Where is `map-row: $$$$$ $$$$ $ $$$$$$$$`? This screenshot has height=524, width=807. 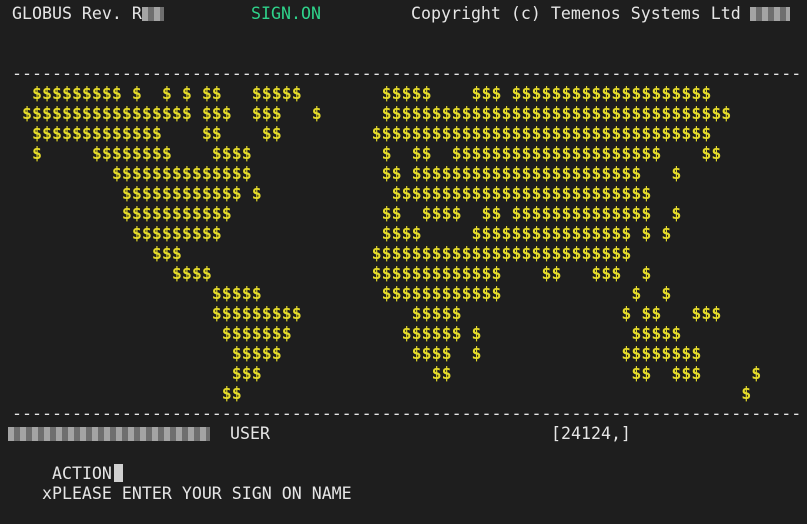 map-row: $$$$$ $$$$ $ $$$$$$$$ is located at coordinates (357, 353).